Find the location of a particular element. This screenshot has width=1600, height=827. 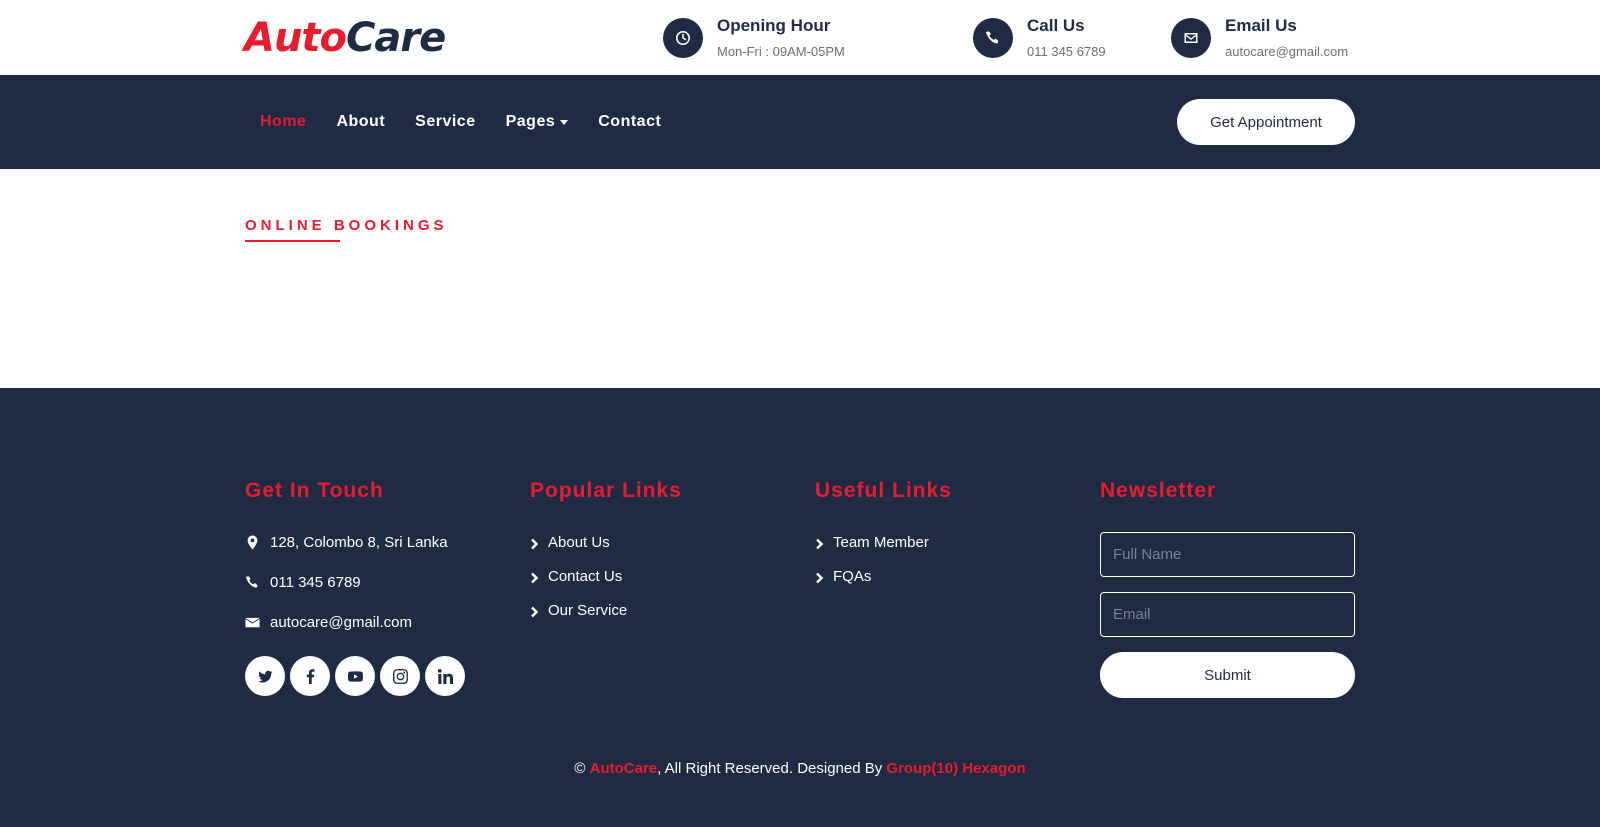

copyright-text: , All Right Reserved. Designed By is located at coordinates (772, 768).